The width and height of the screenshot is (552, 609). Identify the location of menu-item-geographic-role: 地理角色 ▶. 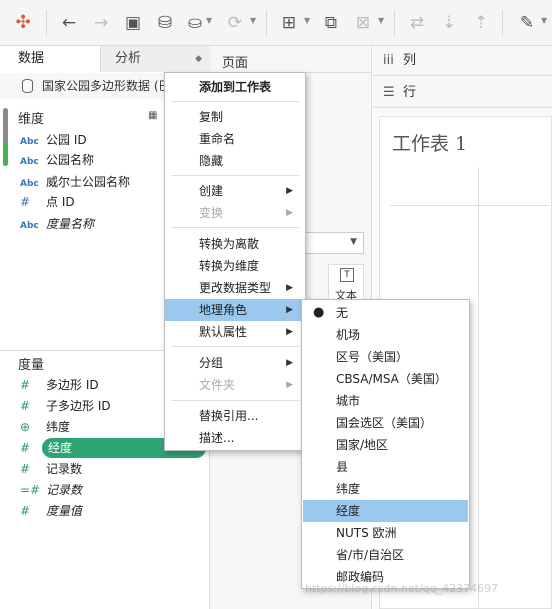
(235, 310).